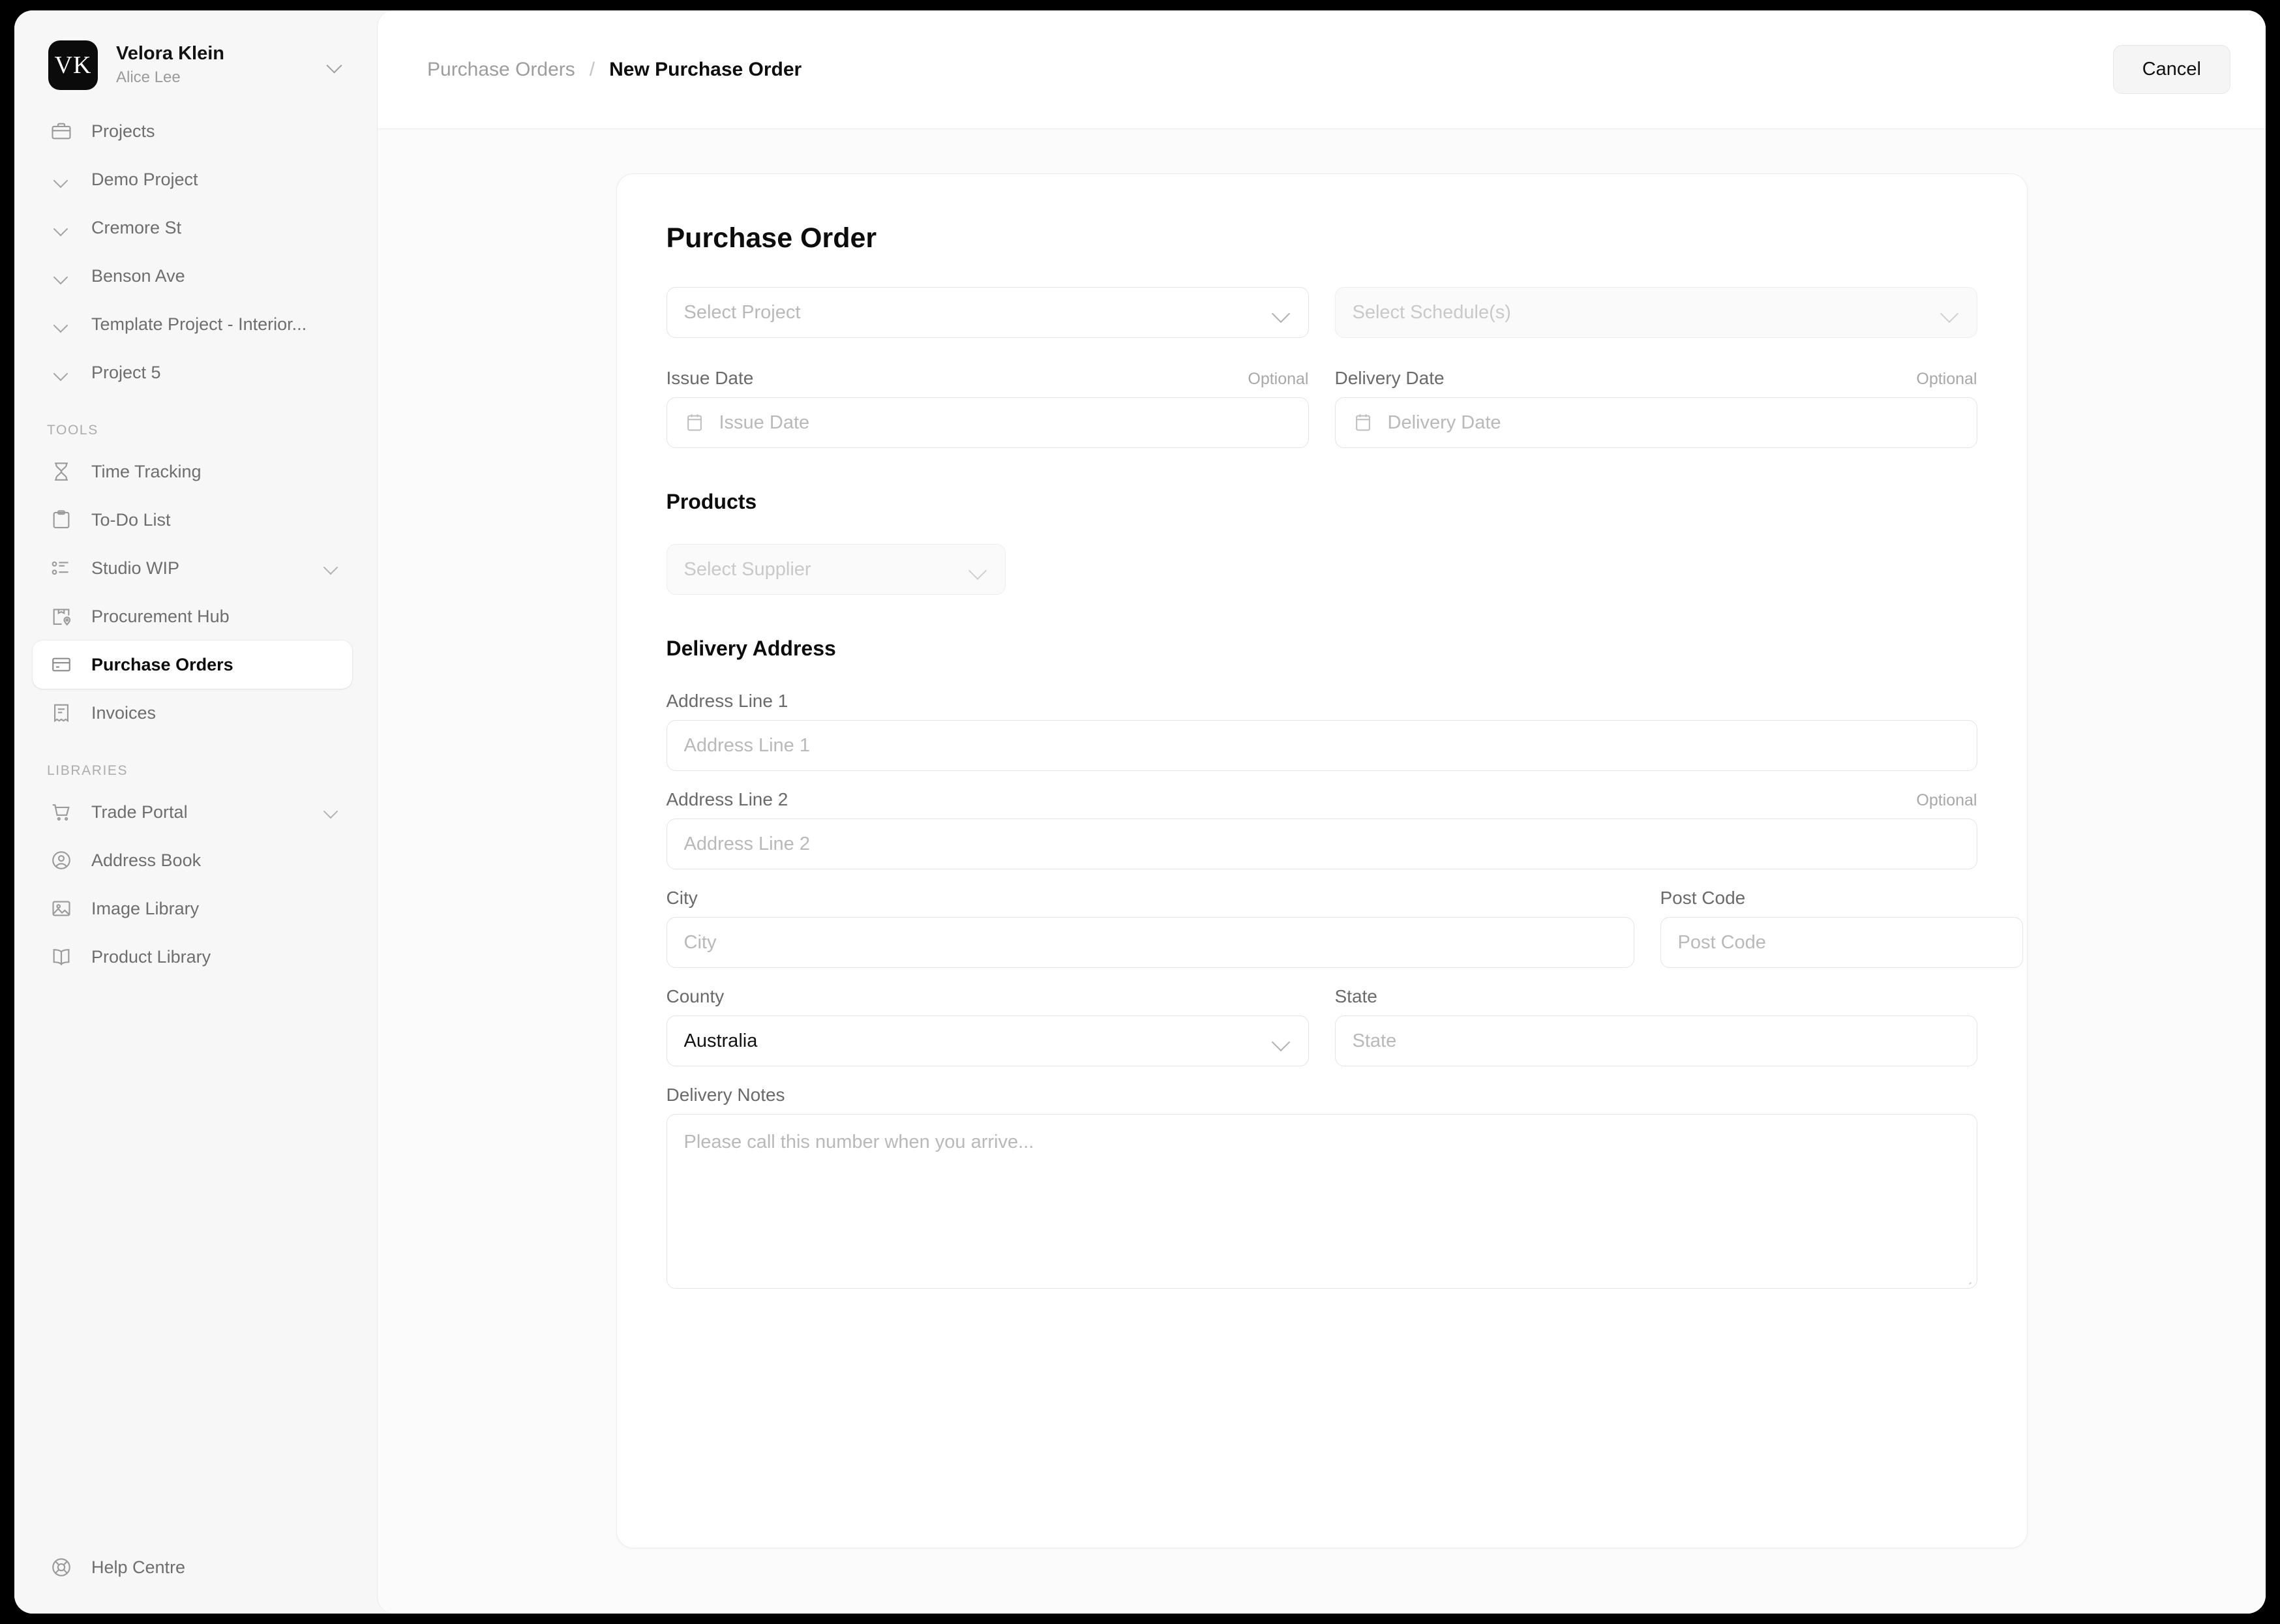  I want to click on sidebar-item-image-library: Image Library, so click(193, 908).